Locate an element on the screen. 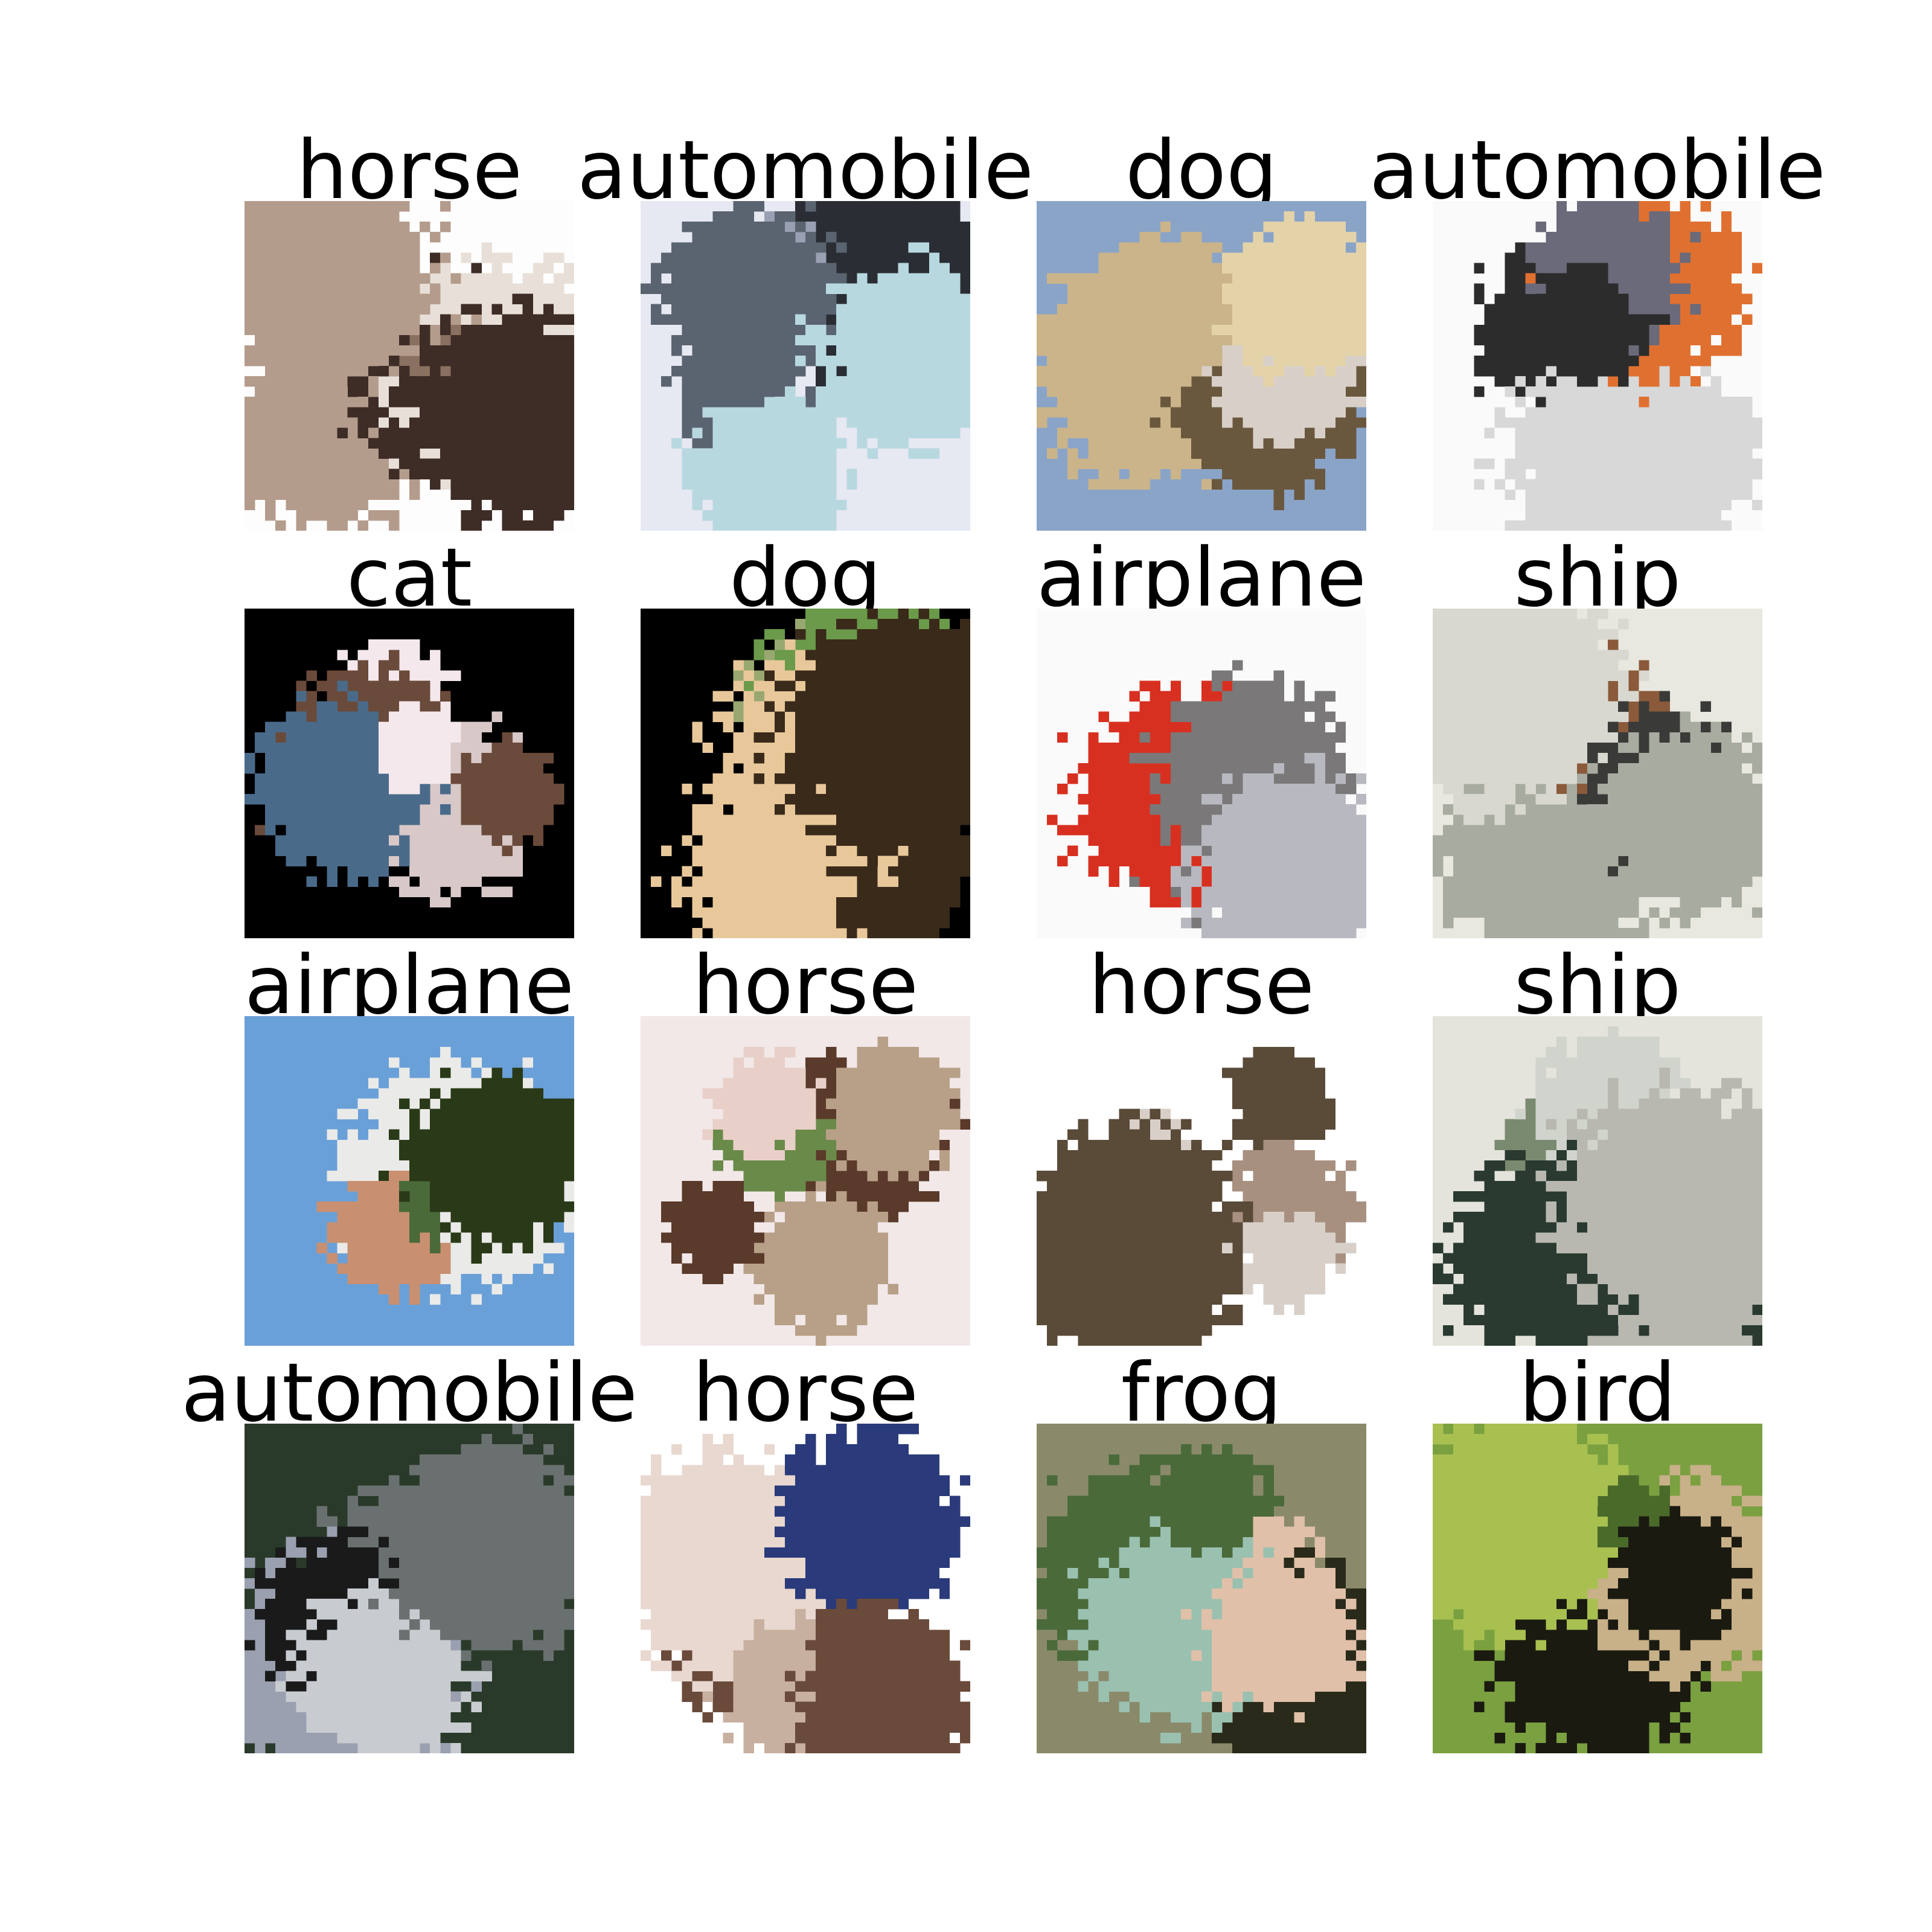  grid-cell: automobile is located at coordinates (1598, 331).